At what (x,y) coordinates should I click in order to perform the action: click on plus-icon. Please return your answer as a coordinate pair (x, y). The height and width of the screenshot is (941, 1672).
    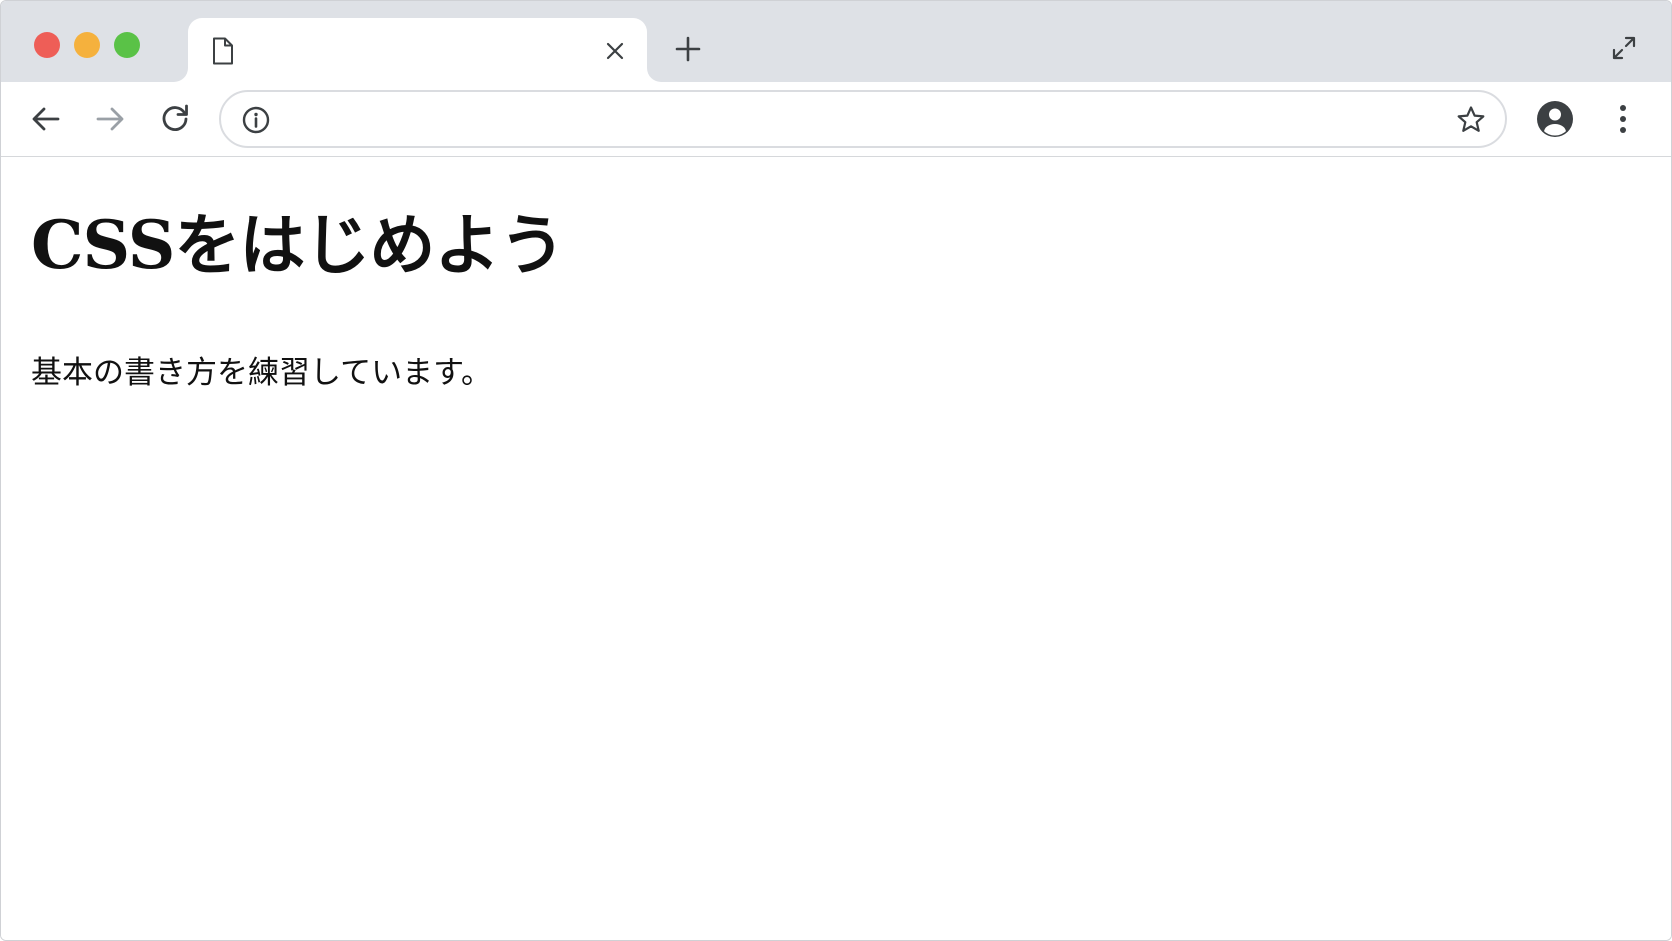
    Looking at the image, I should click on (688, 49).